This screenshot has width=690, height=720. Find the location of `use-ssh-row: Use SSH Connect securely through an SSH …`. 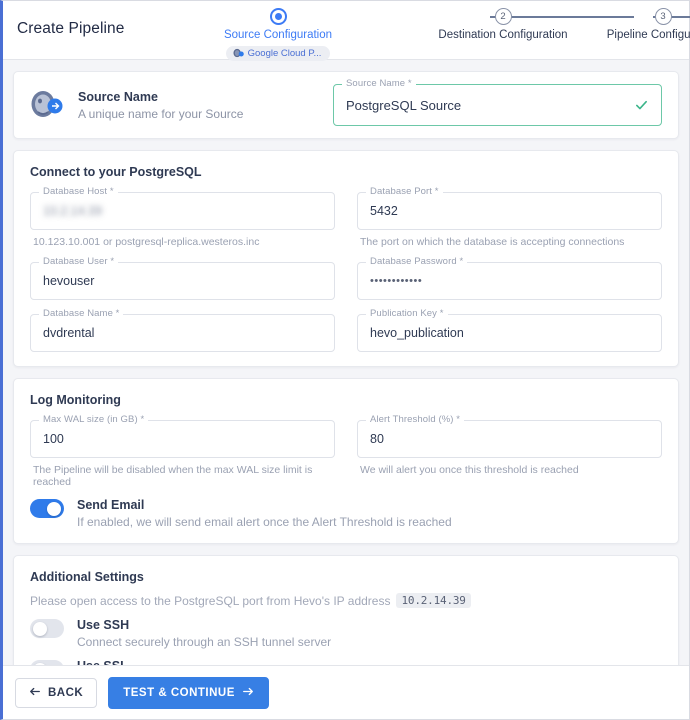

use-ssh-row: Use SSH Connect securely through an SSH … is located at coordinates (346, 633).